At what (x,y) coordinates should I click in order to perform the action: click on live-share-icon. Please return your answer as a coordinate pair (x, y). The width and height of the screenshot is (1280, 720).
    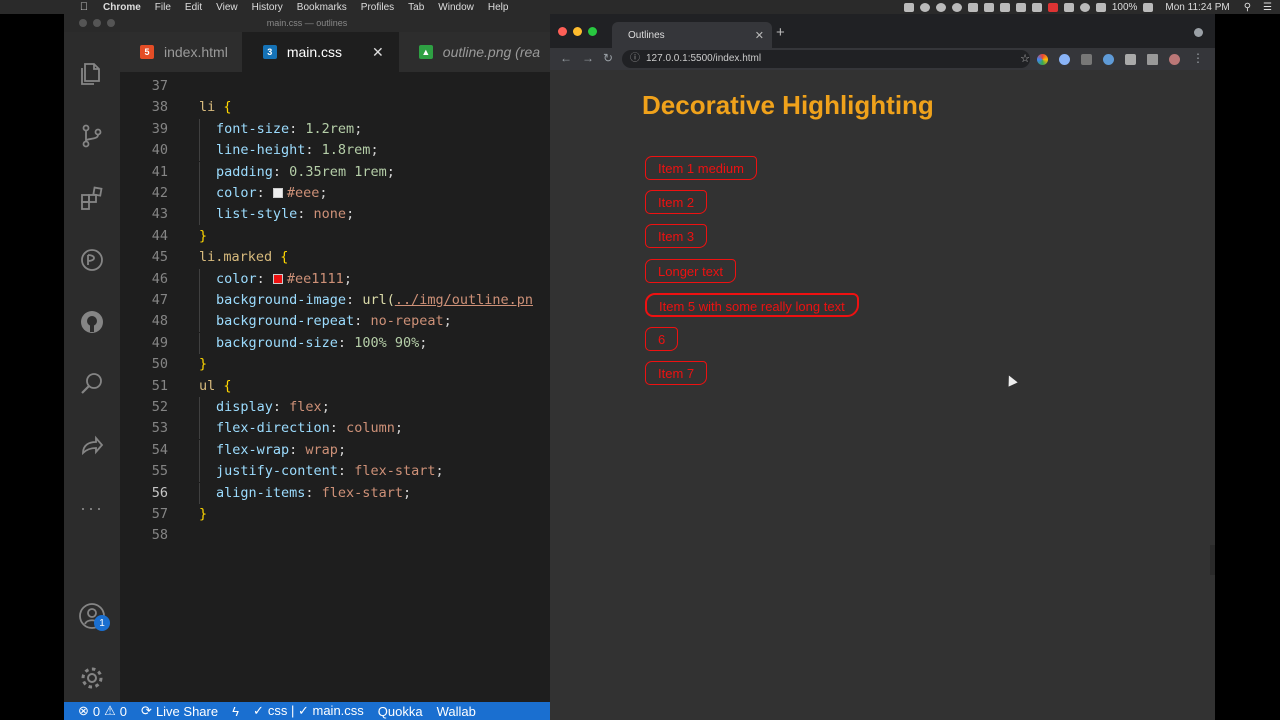
    Looking at the image, I should click on (92, 446).